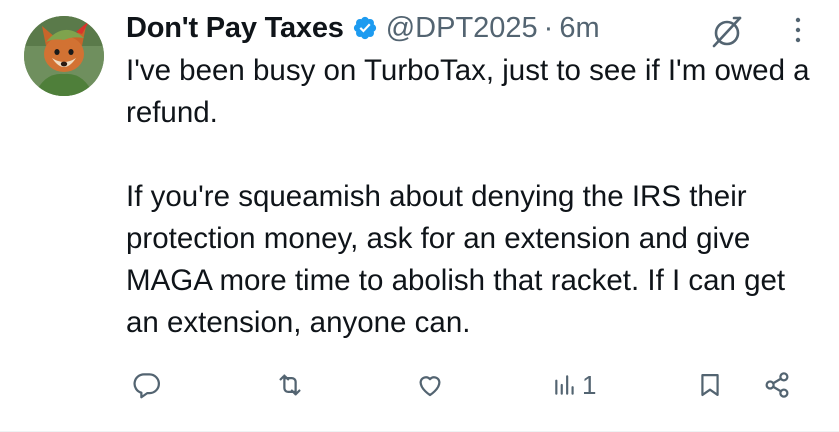 The image size is (839, 432). I want to click on user-handle: @DPT2025, so click(462, 28).